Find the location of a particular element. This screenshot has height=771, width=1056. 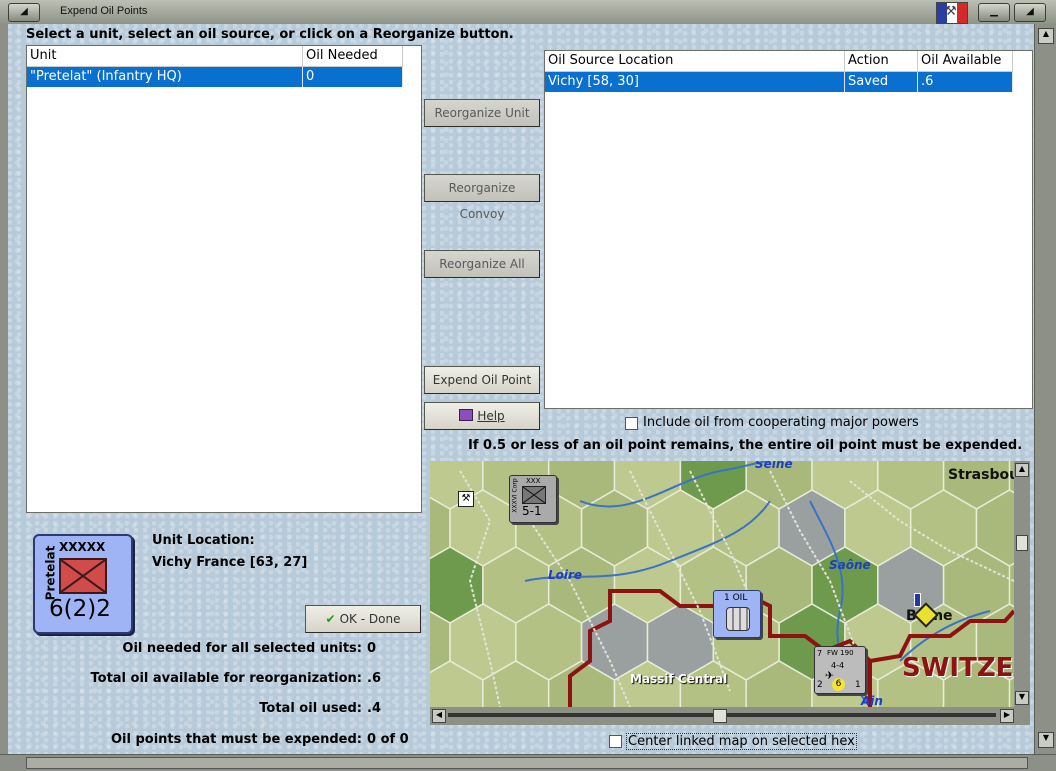

horizontal-scrollbar is located at coordinates (528, 762).